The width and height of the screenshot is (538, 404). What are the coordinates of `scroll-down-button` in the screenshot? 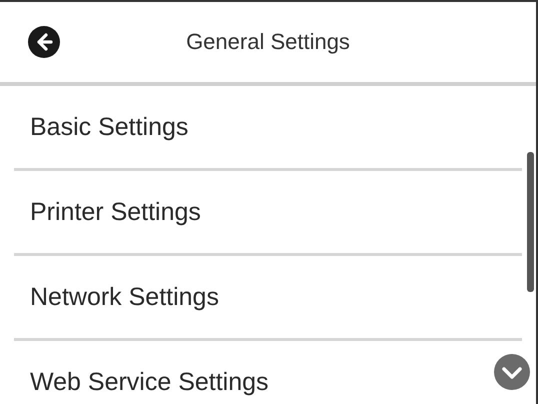 It's located at (512, 372).